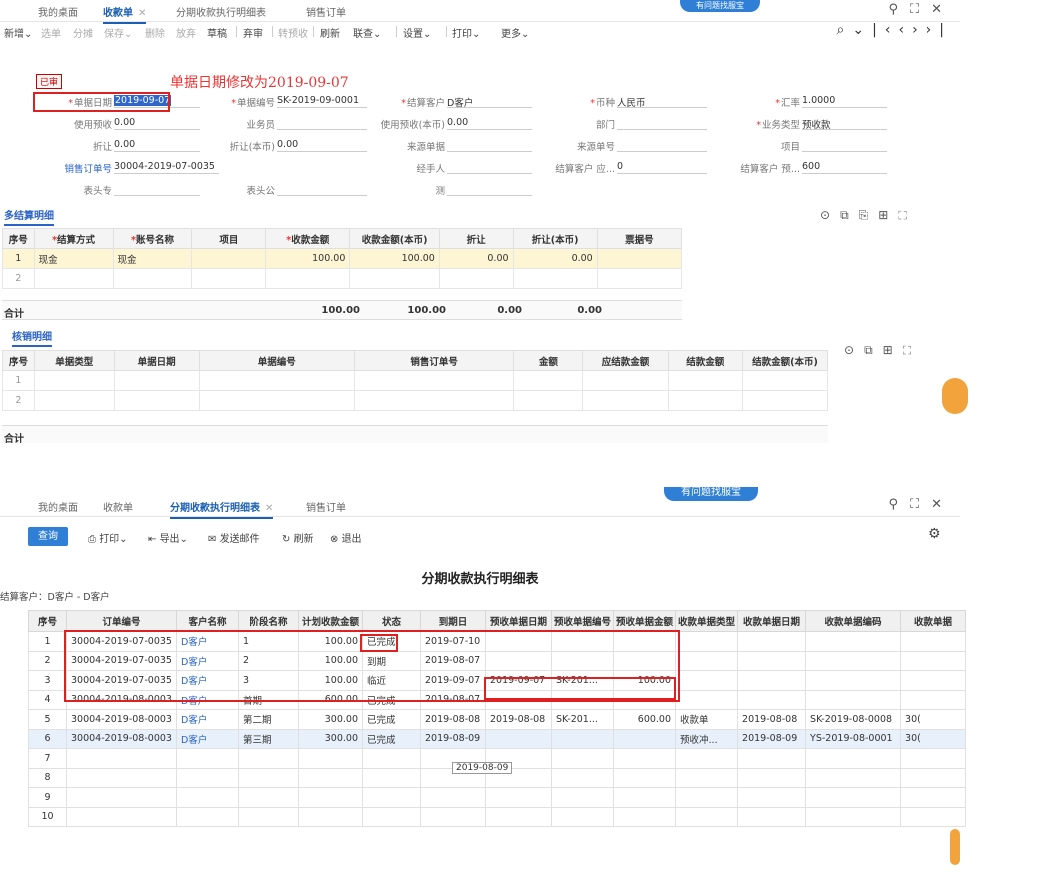  What do you see at coordinates (58, 506) in the screenshot?
I see `tab-desktop: 我的桌面` at bounding box center [58, 506].